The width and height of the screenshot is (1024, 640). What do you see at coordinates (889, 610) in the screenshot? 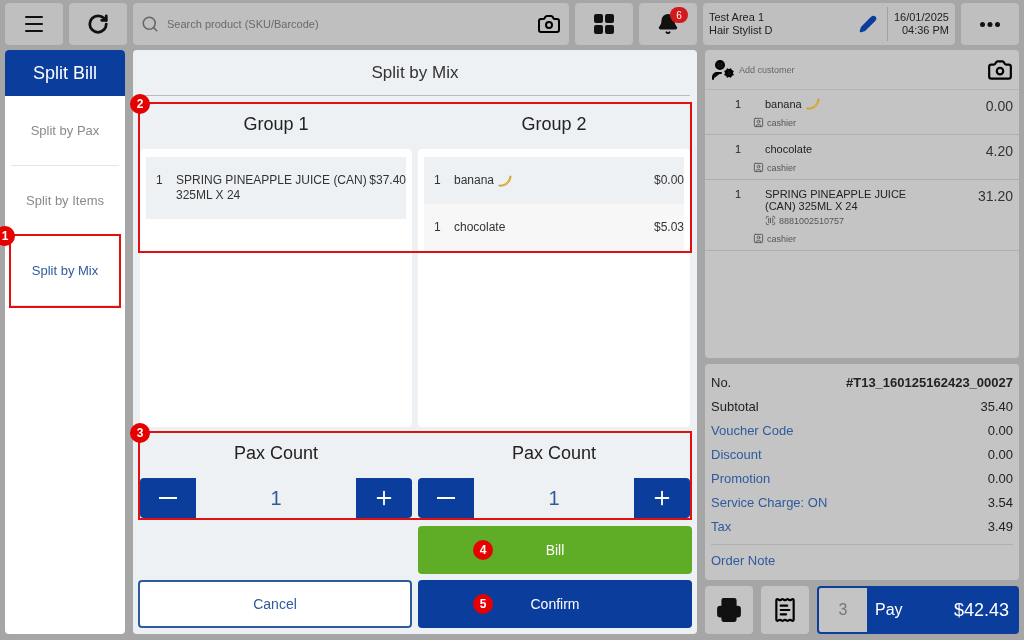
I see `pay-label: Pay` at bounding box center [889, 610].